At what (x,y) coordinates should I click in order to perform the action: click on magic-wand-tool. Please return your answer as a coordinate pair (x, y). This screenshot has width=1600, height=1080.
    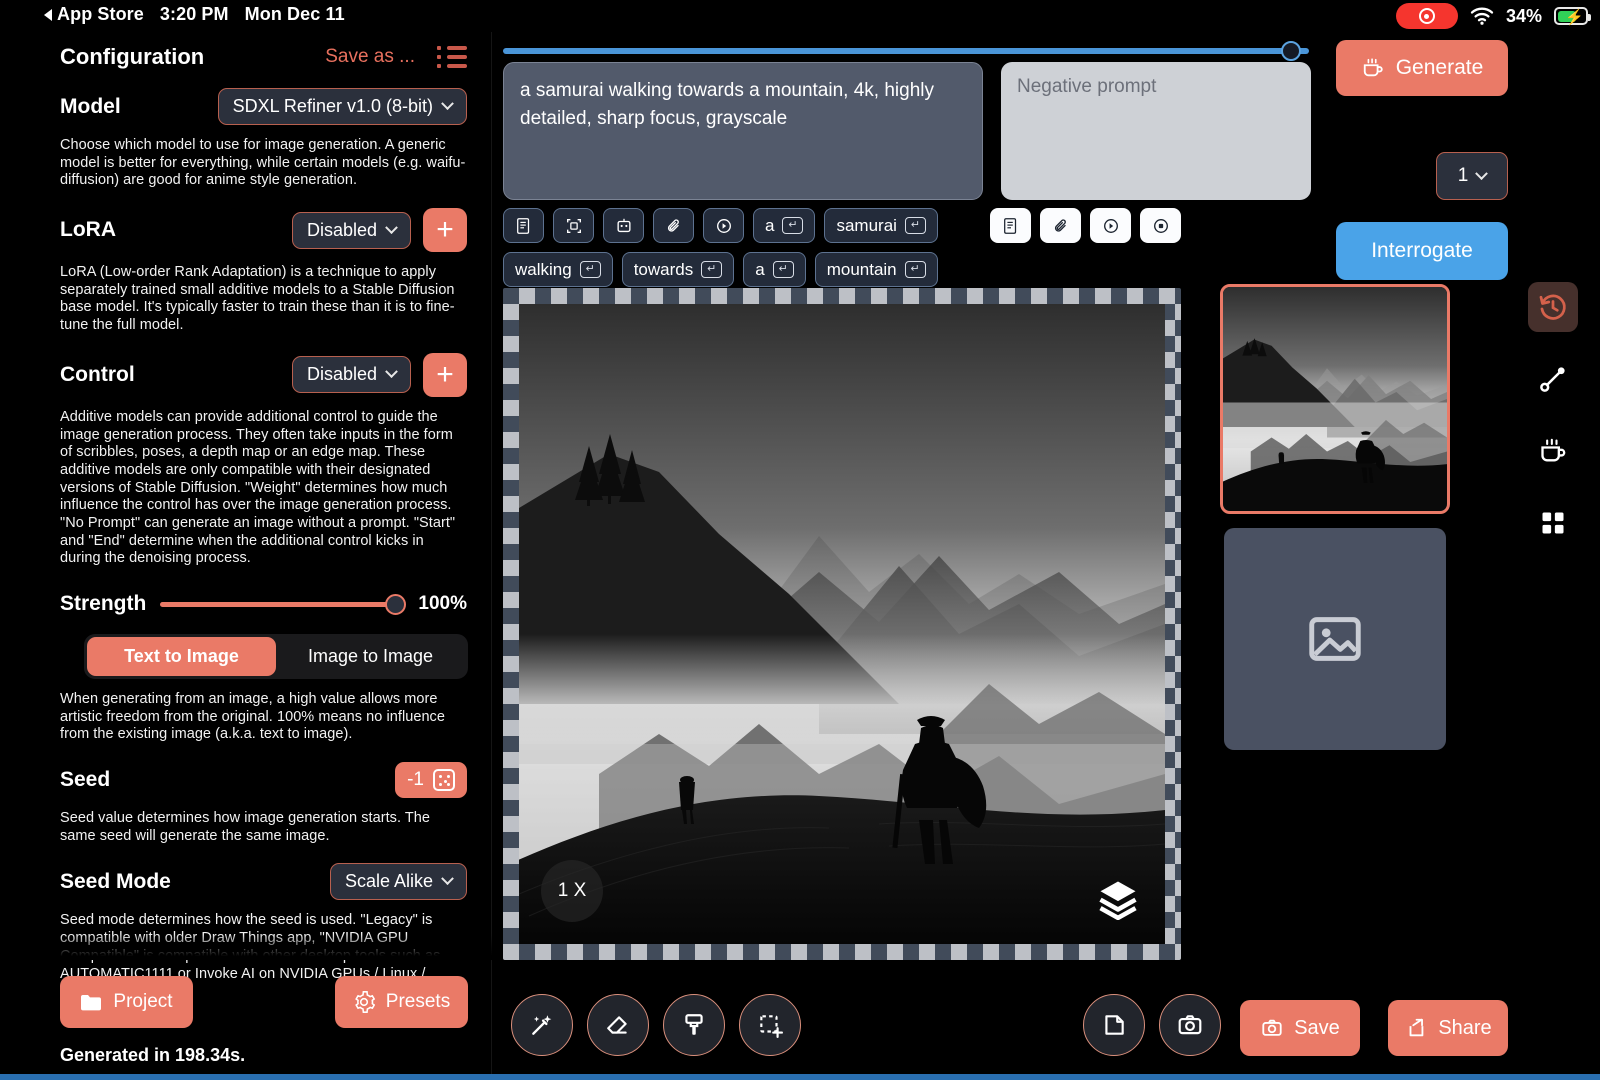
    Looking at the image, I should click on (542, 1025).